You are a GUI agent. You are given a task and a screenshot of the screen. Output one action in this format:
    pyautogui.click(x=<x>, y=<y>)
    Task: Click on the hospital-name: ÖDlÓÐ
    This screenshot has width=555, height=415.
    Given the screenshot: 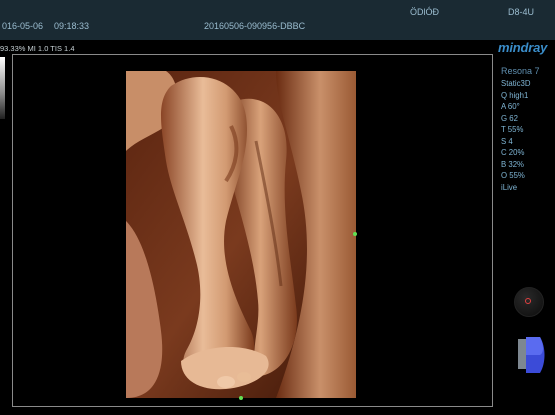 What is the action you would take?
    pyautogui.click(x=424, y=12)
    